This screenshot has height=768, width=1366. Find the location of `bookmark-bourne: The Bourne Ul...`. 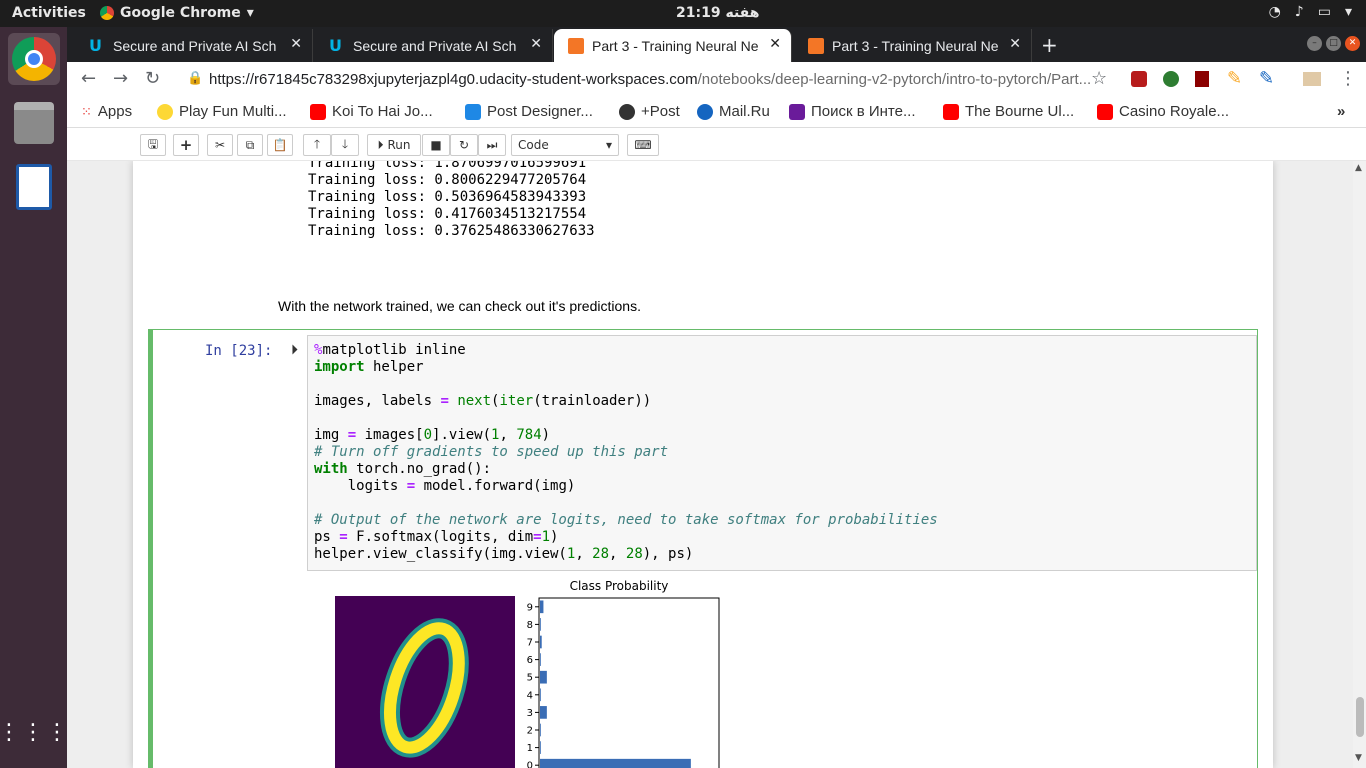

bookmark-bourne: The Bourne Ul... is located at coordinates (1008, 111).